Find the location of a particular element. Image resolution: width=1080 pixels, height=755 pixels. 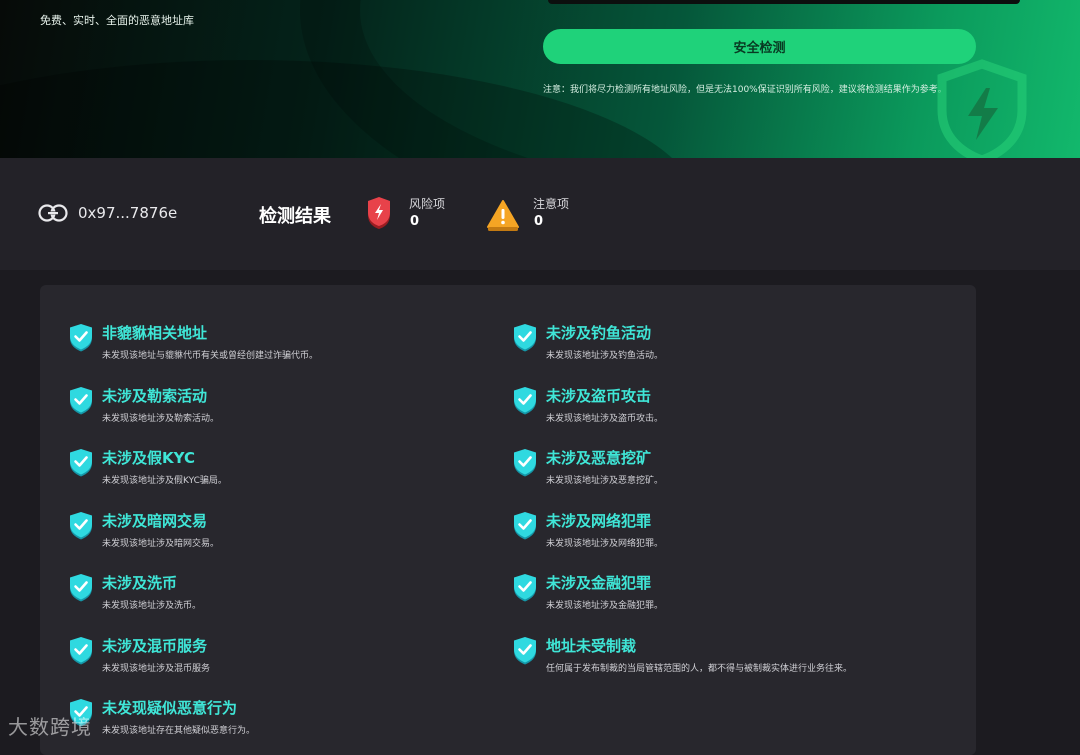

result-item-title: 未涉及金融犯罪 is located at coordinates (599, 583).